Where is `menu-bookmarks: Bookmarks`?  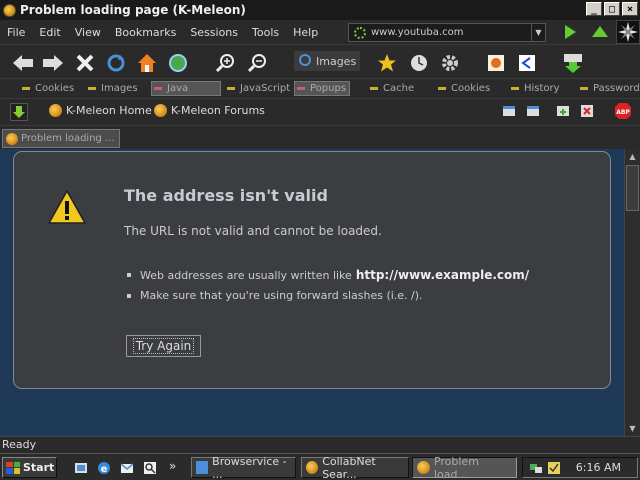 menu-bookmarks: Bookmarks is located at coordinates (145, 32).